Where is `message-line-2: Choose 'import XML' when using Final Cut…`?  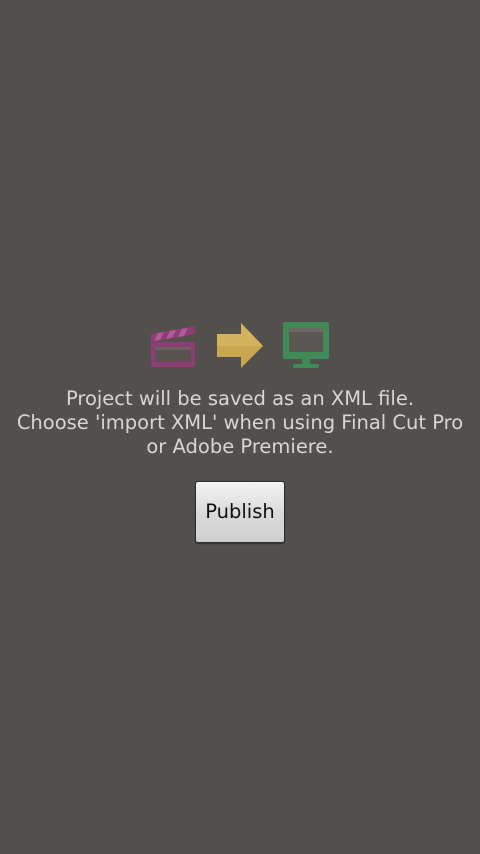 message-line-2: Choose 'import XML' when using Final Cut… is located at coordinates (240, 422).